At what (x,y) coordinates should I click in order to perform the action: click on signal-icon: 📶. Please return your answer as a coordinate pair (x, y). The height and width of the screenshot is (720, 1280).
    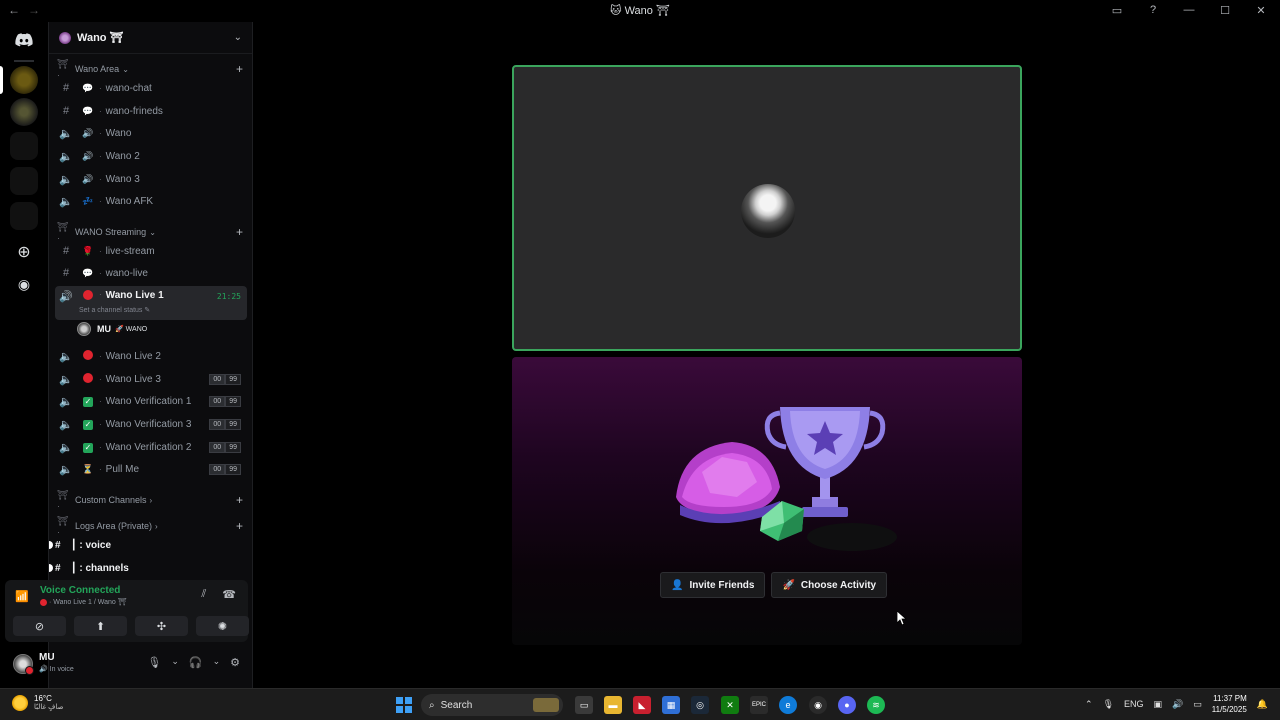
    Looking at the image, I should click on (23, 598).